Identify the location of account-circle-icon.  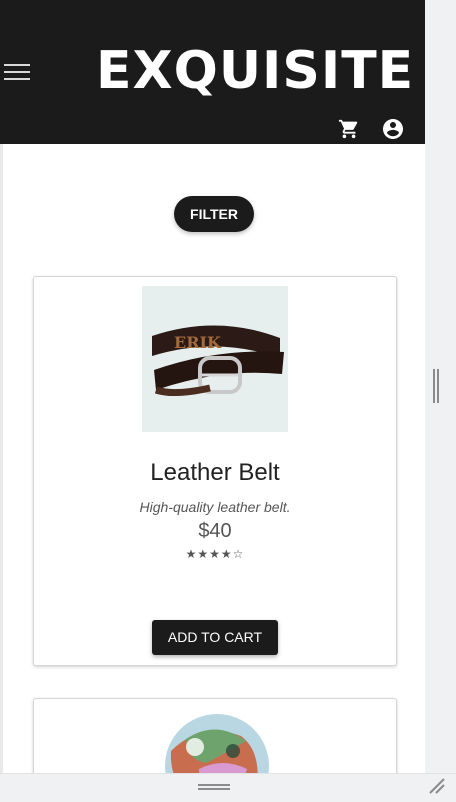
(393, 129).